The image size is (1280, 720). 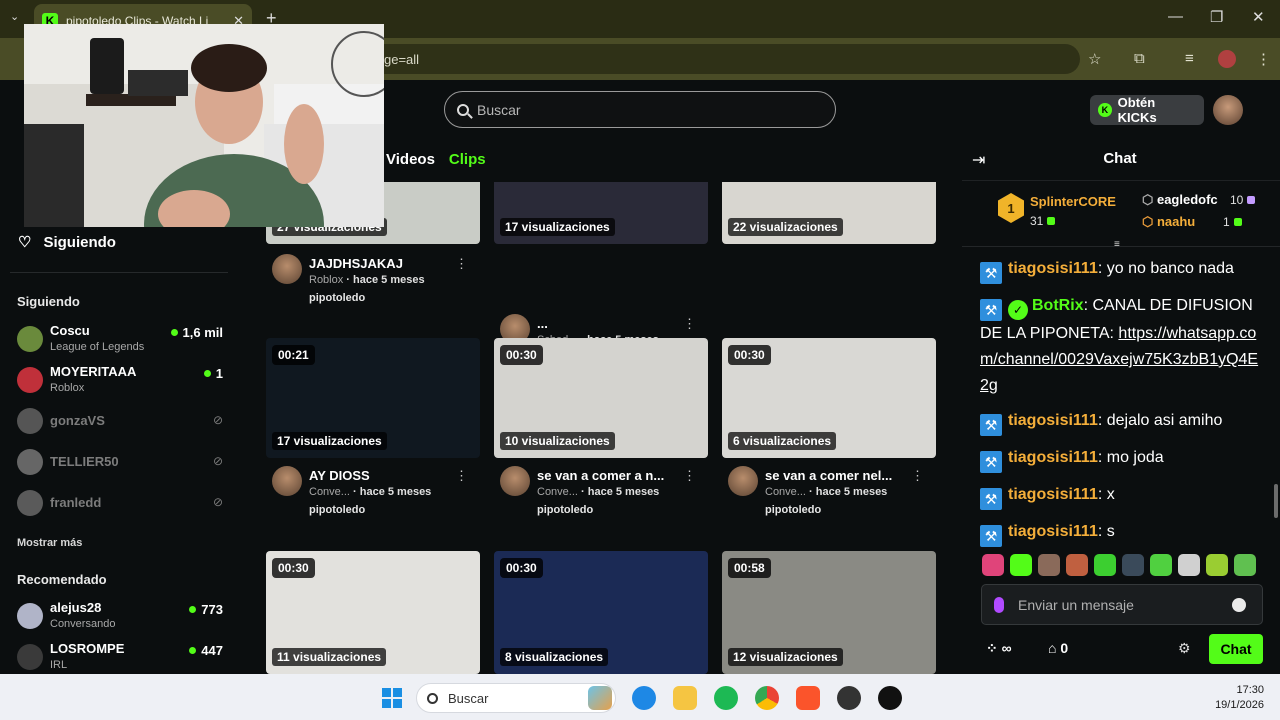 I want to click on sidebar-nav-following: ♡ Siguiendo, so click(x=67, y=242).